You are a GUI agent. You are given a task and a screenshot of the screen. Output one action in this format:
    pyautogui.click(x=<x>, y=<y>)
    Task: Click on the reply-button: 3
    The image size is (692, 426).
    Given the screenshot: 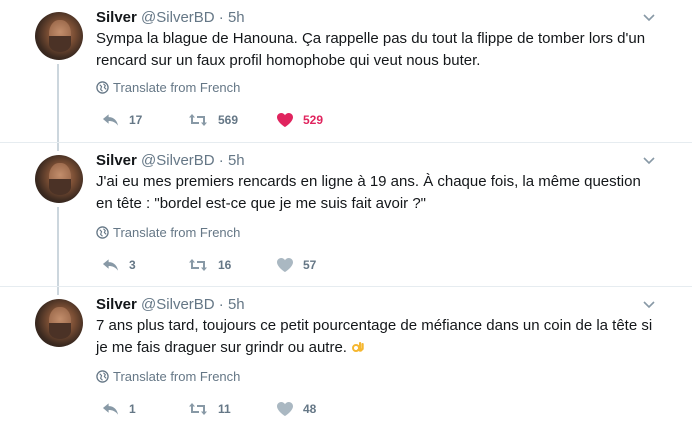 What is the action you would take?
    pyautogui.click(x=119, y=265)
    